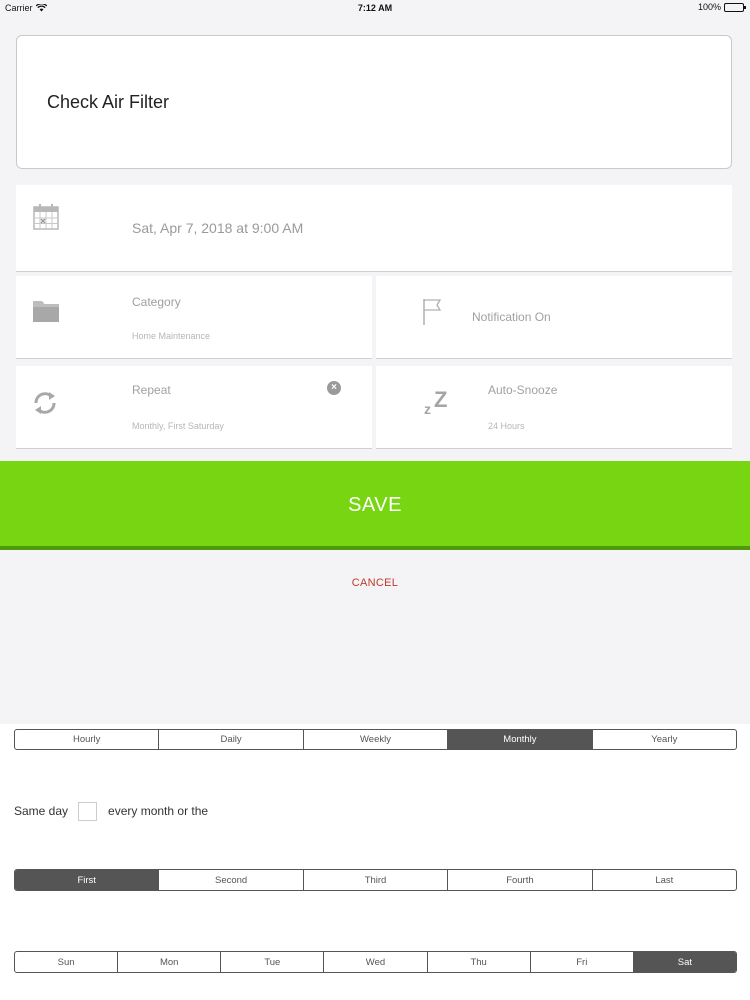 The image size is (750, 1000). What do you see at coordinates (506, 426) in the screenshot?
I see `auto-snooze-value: 24 Hours` at bounding box center [506, 426].